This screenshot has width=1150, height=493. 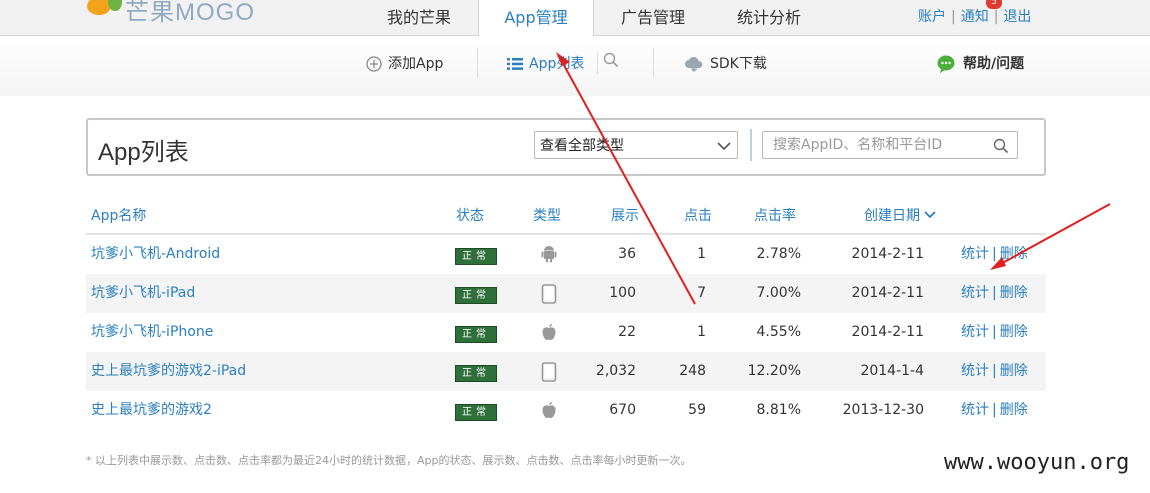 I want to click on column-header-name: App名称, so click(x=118, y=215).